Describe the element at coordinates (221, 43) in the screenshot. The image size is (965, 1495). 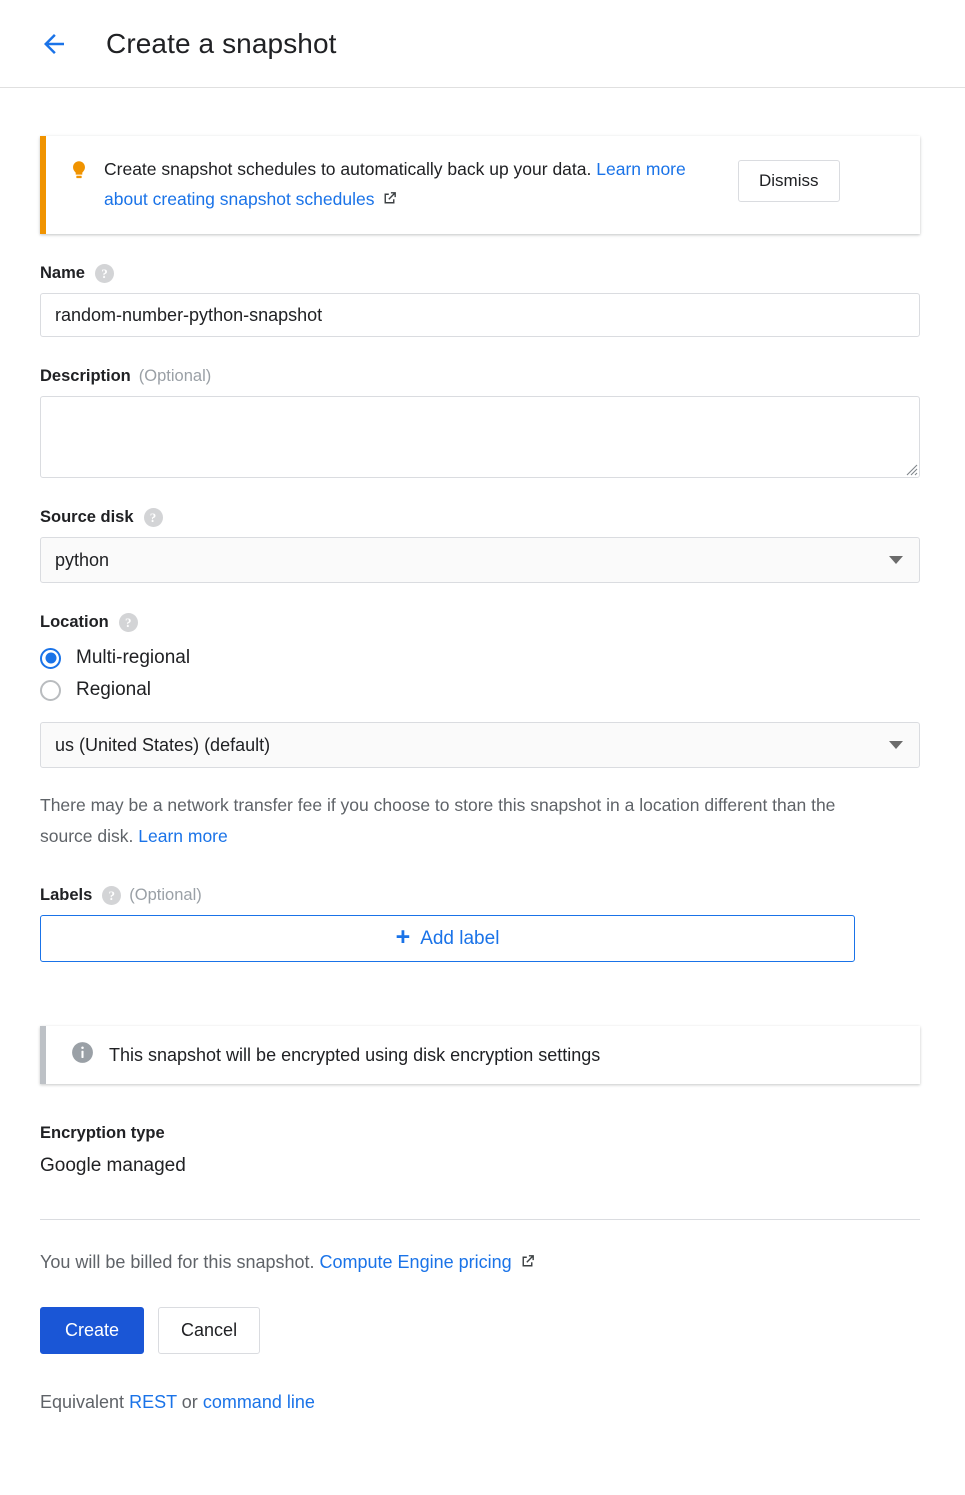
I see `page-title: Create a snapshot` at that location.